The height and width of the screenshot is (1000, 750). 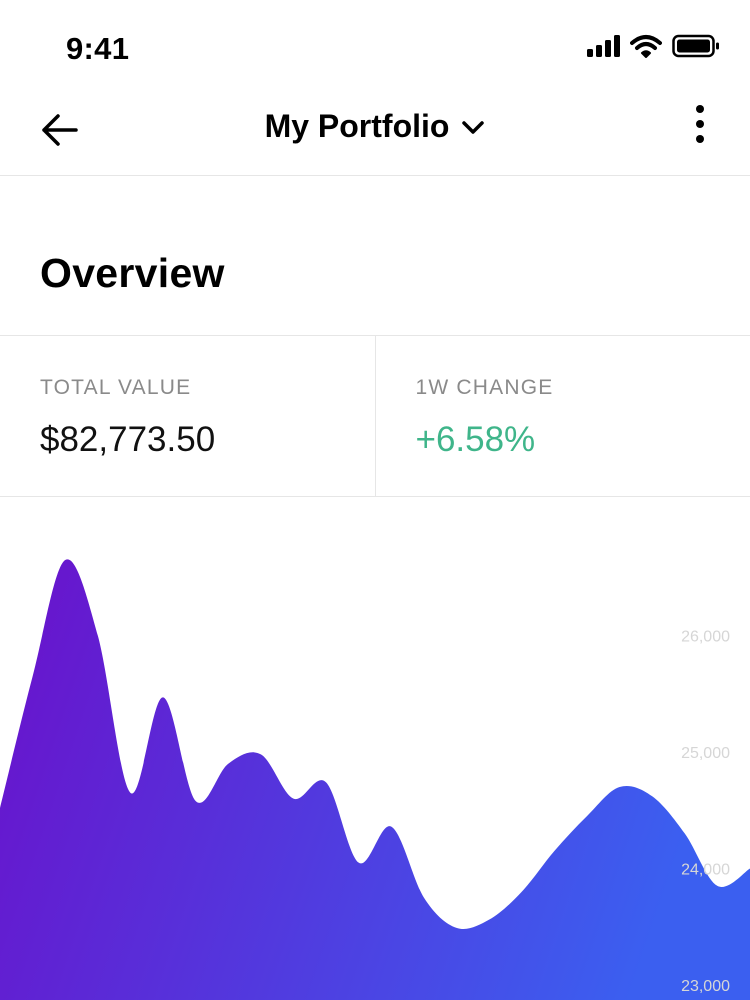 What do you see at coordinates (705, 753) in the screenshot?
I see `y-tick-label: 25,000` at bounding box center [705, 753].